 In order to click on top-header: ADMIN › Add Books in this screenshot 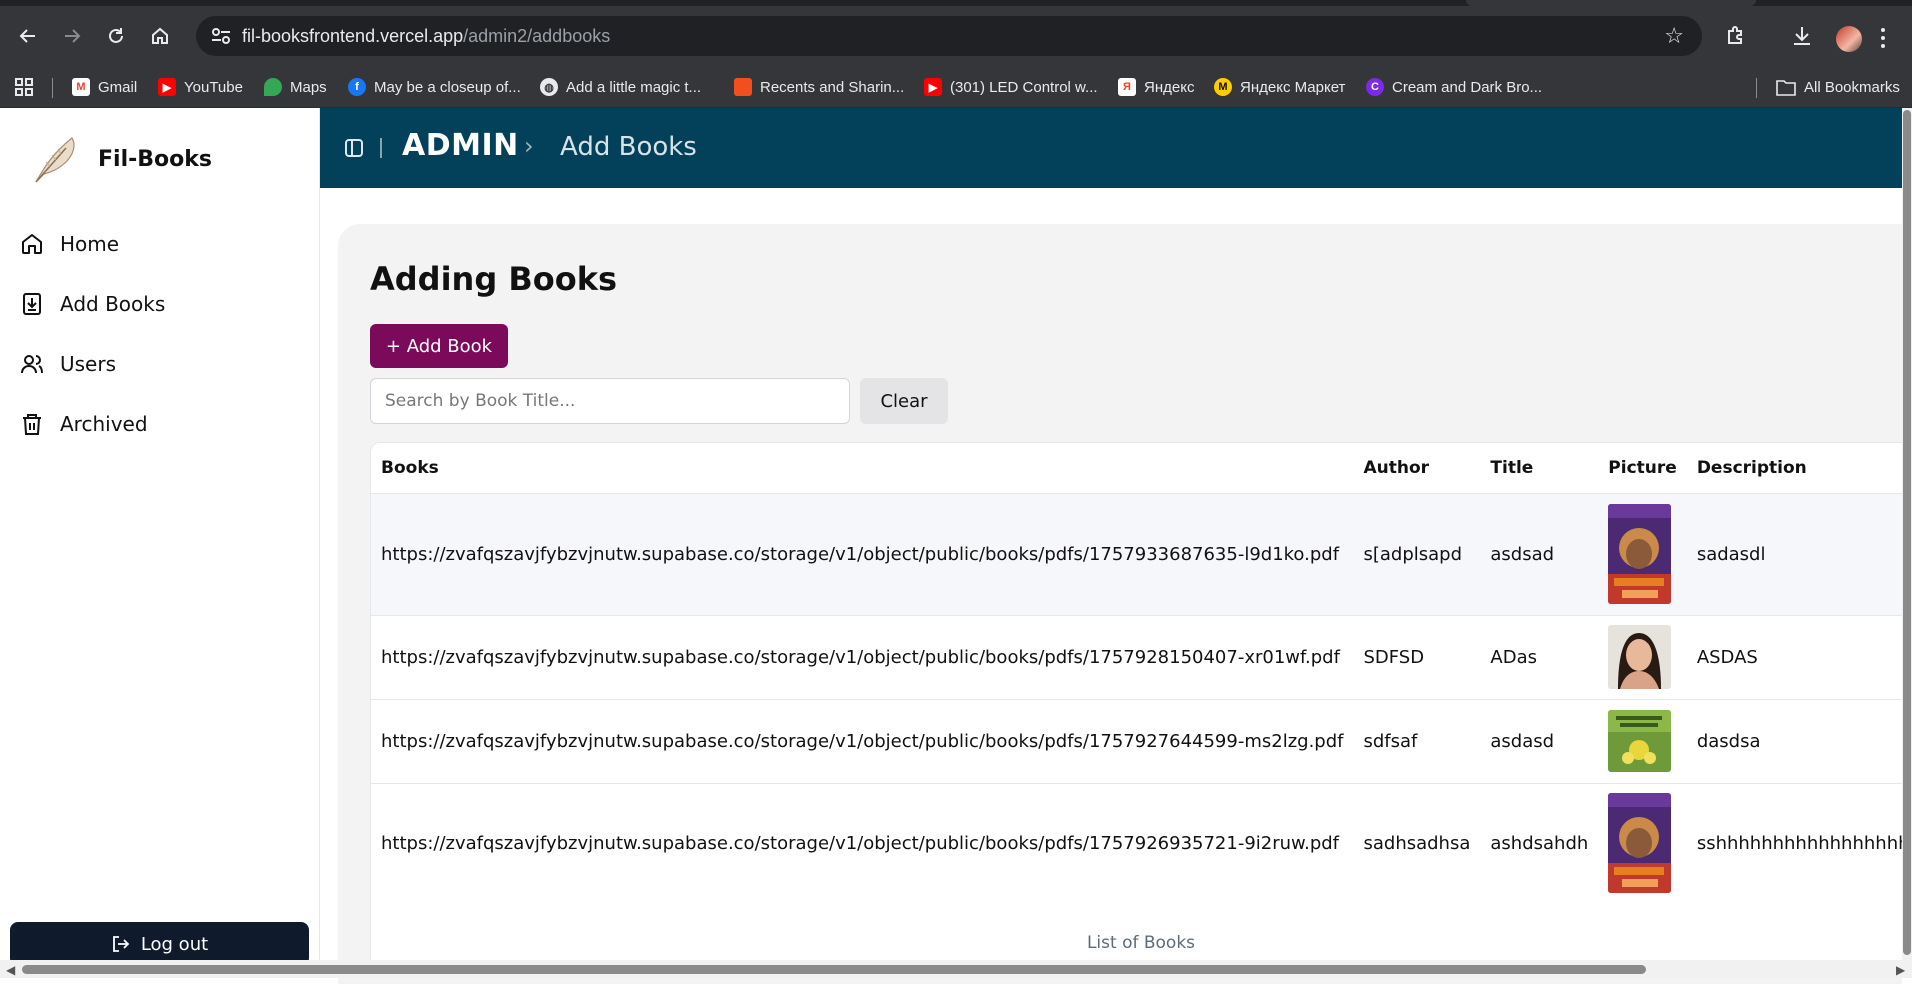, I will do `click(1111, 148)`.